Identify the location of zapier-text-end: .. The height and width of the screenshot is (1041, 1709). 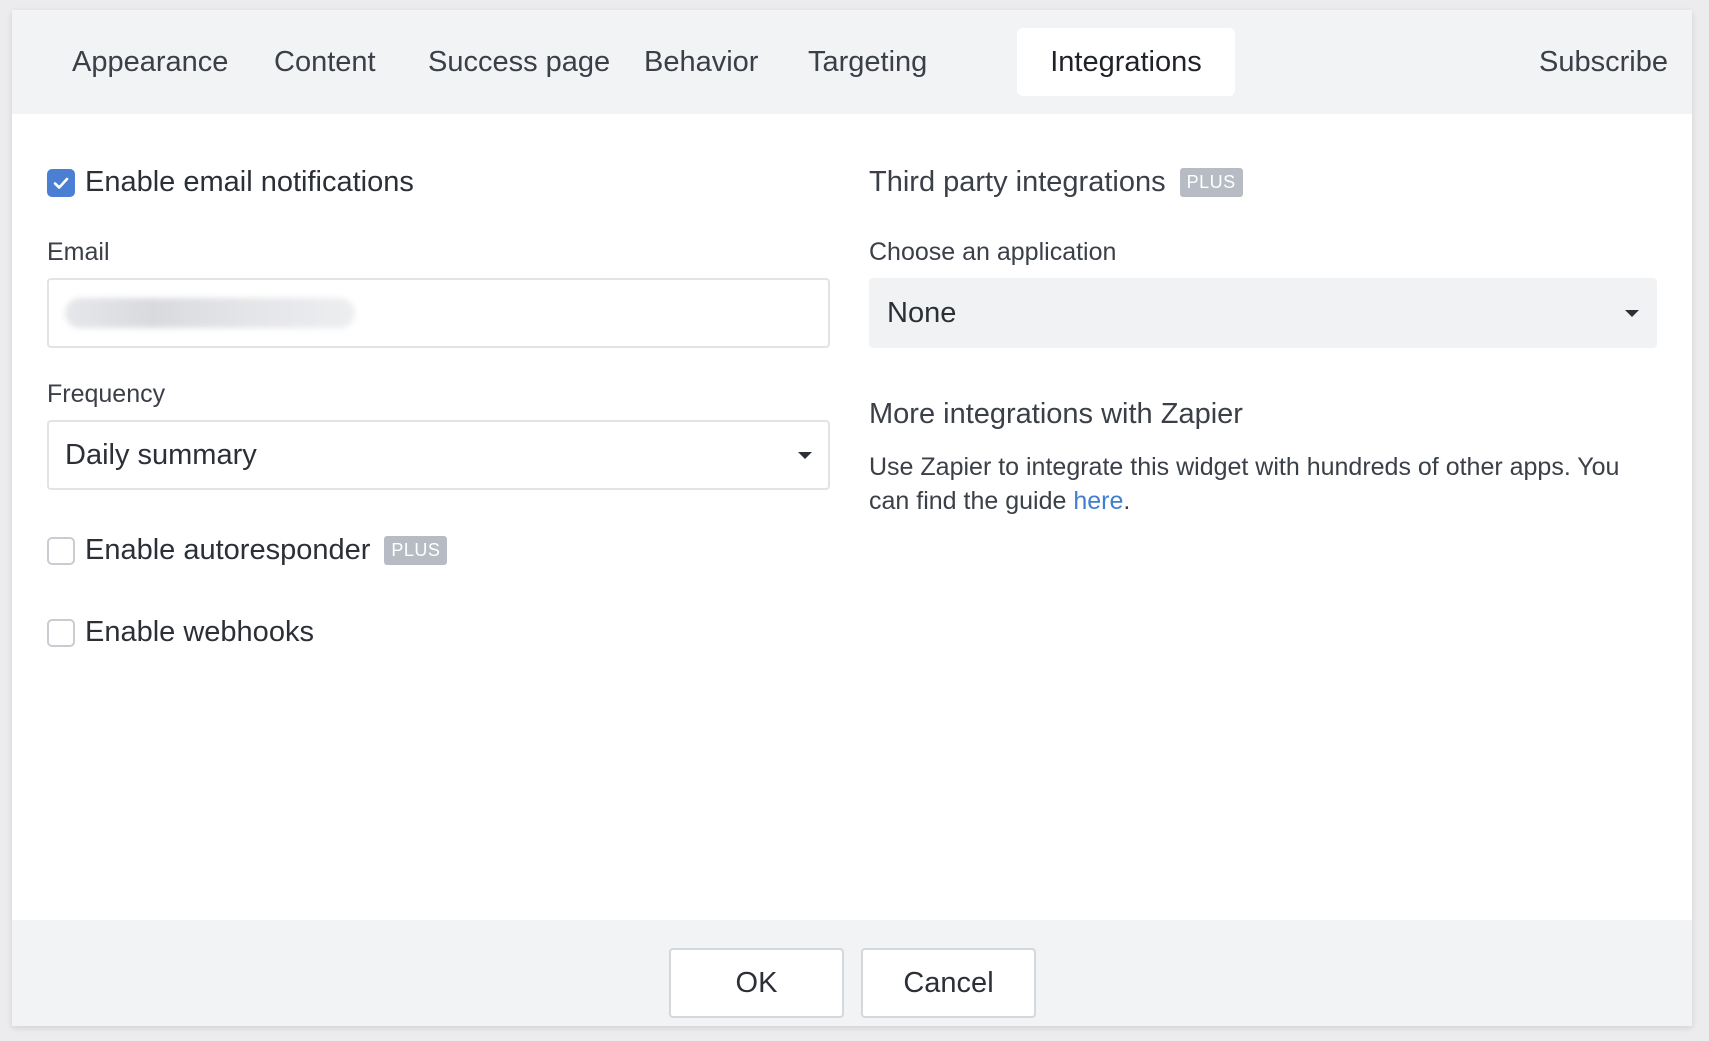
(1127, 501).